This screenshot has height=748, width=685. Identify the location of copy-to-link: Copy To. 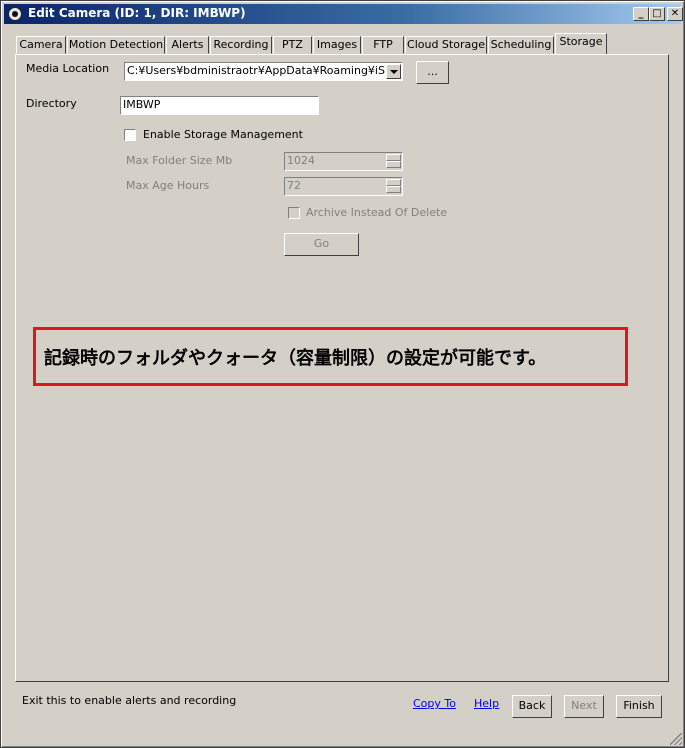
(434, 703).